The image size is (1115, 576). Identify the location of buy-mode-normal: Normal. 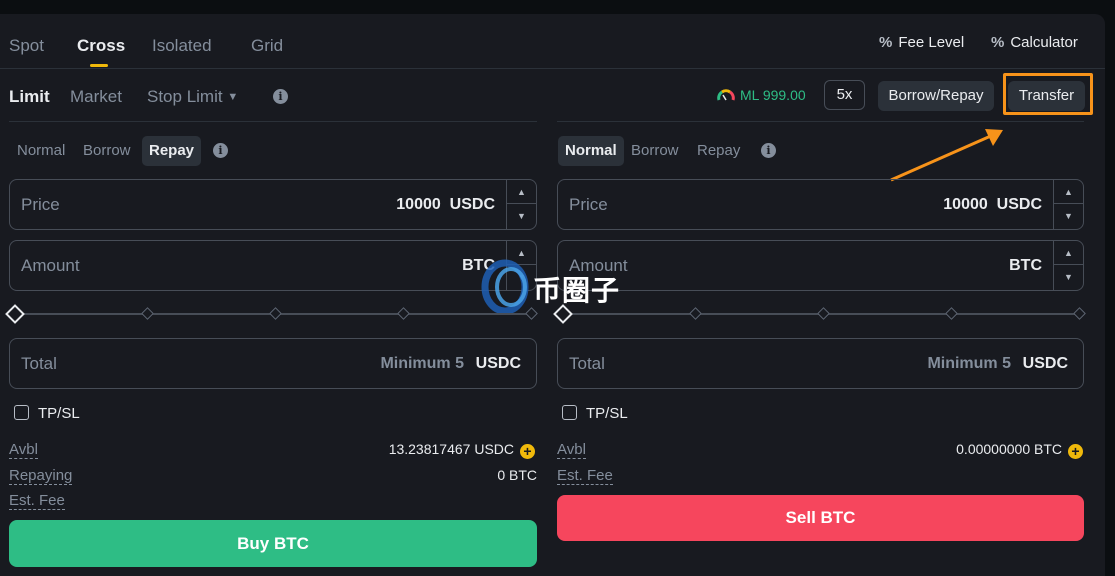
(41, 150).